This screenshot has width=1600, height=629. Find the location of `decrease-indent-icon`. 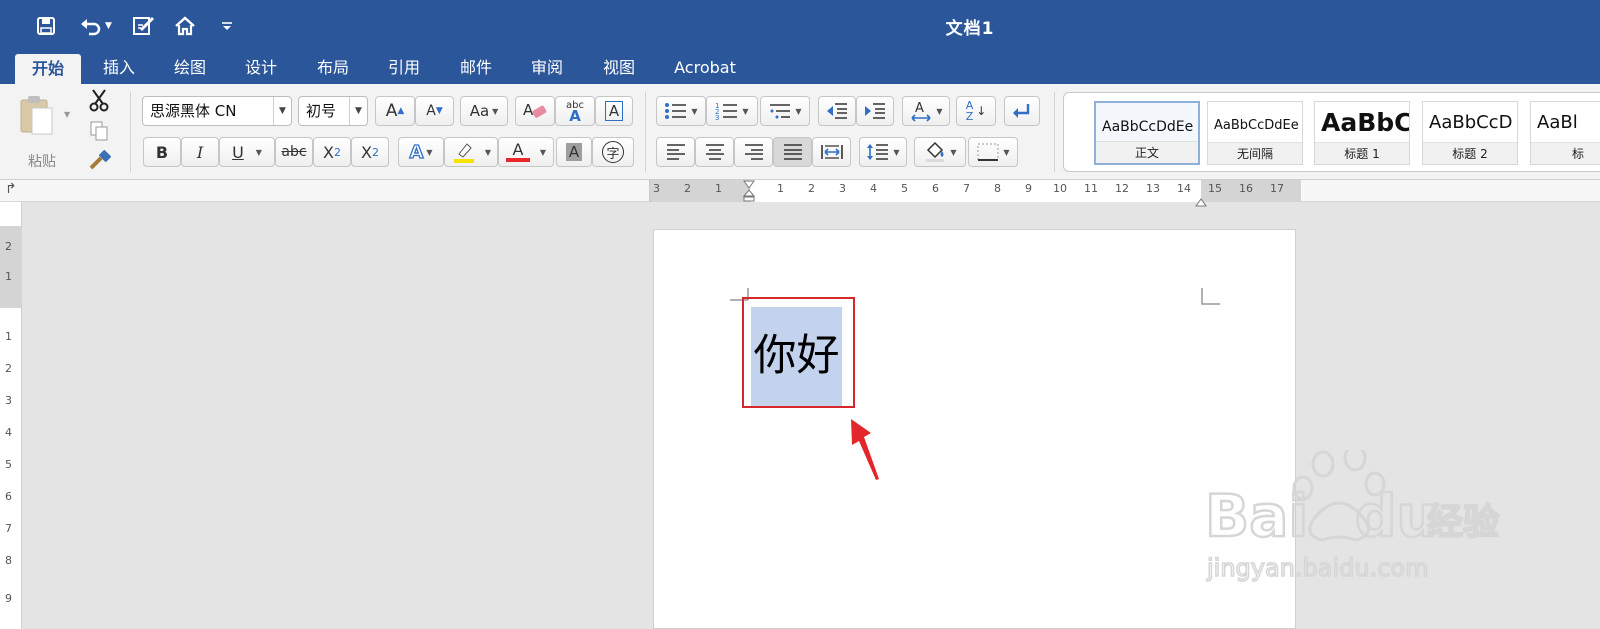

decrease-indent-icon is located at coordinates (837, 111).